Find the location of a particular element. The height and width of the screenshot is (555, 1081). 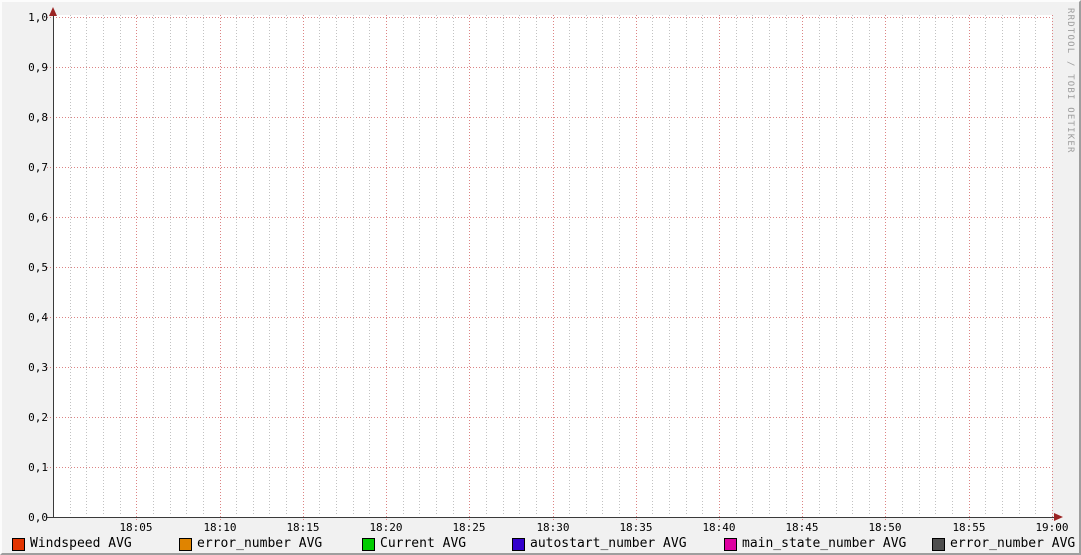

legend-item-label: main_state_number AVG is located at coordinates (824, 543).